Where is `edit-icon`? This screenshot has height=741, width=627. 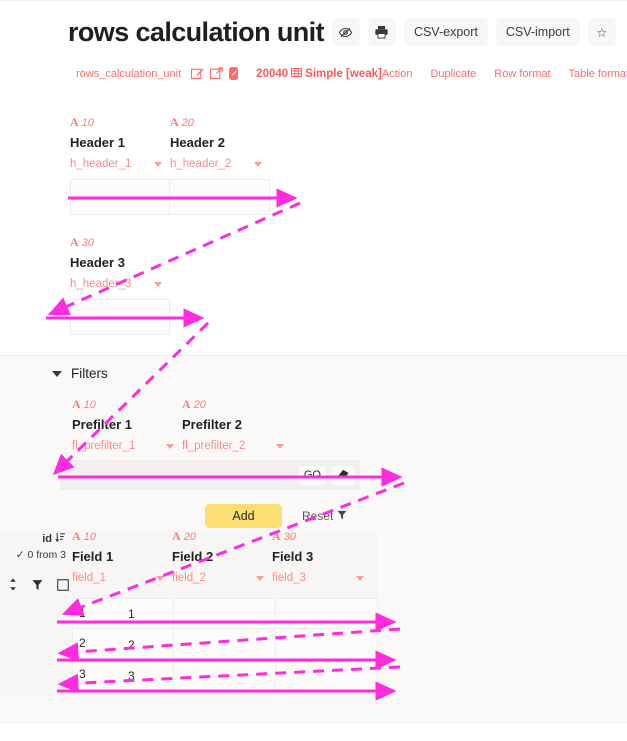 edit-icon is located at coordinates (197, 73).